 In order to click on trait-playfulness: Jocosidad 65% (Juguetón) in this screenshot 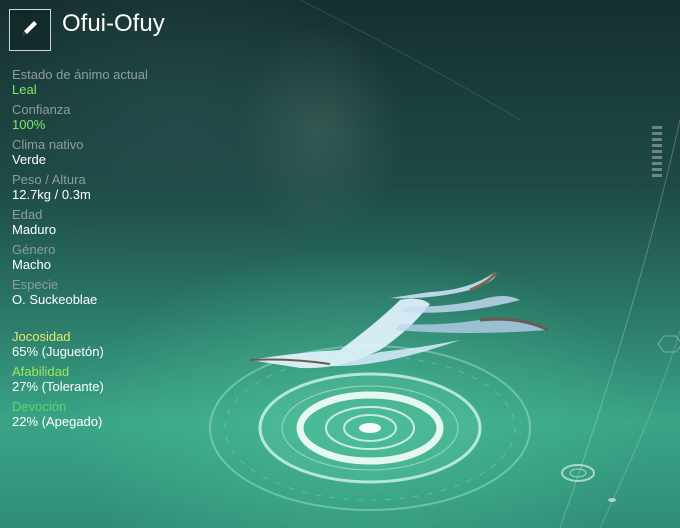, I will do `click(132, 344)`.